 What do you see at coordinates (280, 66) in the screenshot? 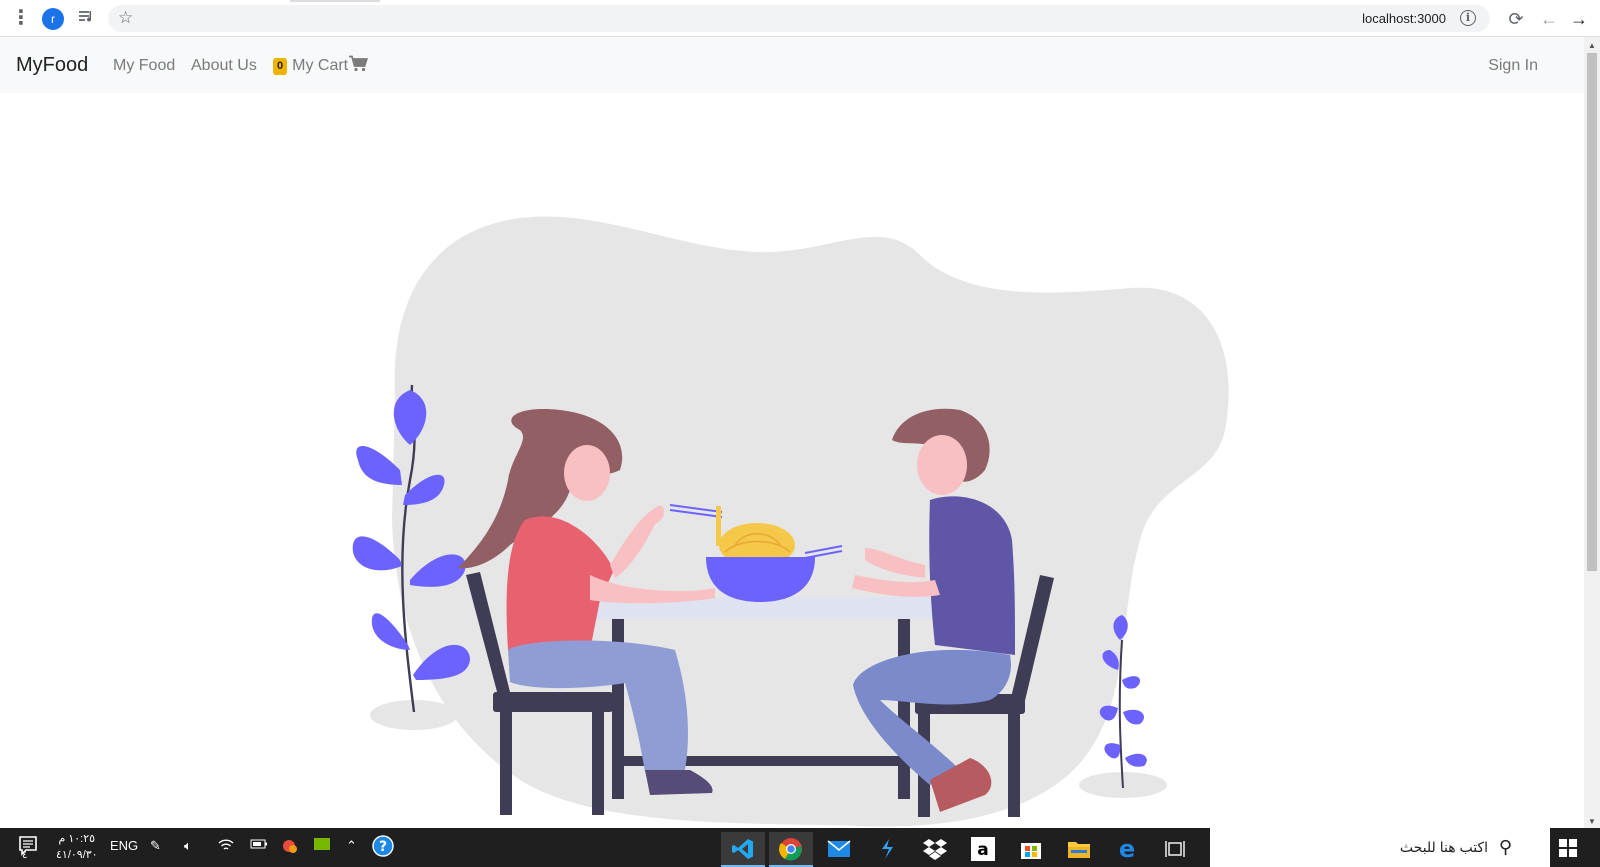
I see `cart-count-badge: 0` at bounding box center [280, 66].